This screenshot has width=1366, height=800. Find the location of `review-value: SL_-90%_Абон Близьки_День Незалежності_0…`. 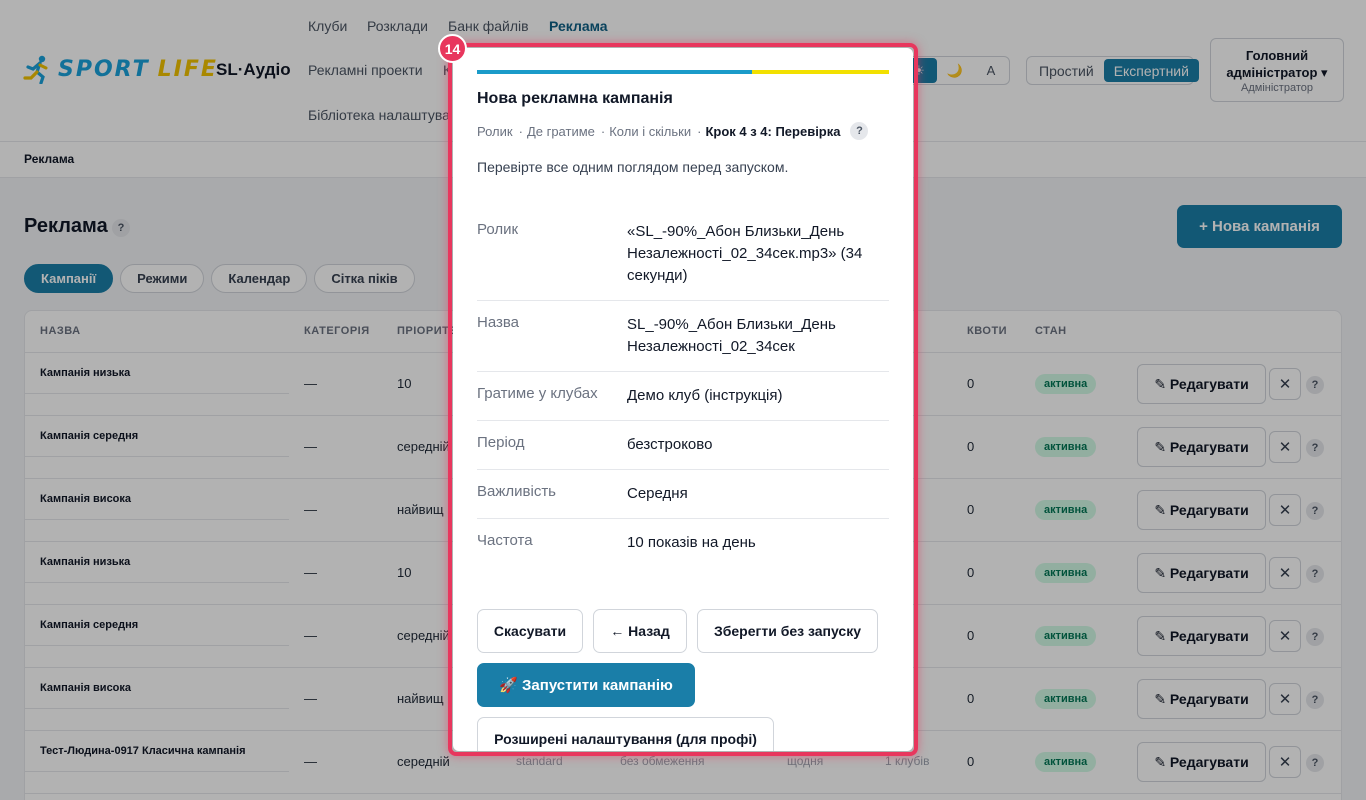

review-value: SL_-90%_Абон Близьки_День Незалежності_0… is located at coordinates (731, 335).